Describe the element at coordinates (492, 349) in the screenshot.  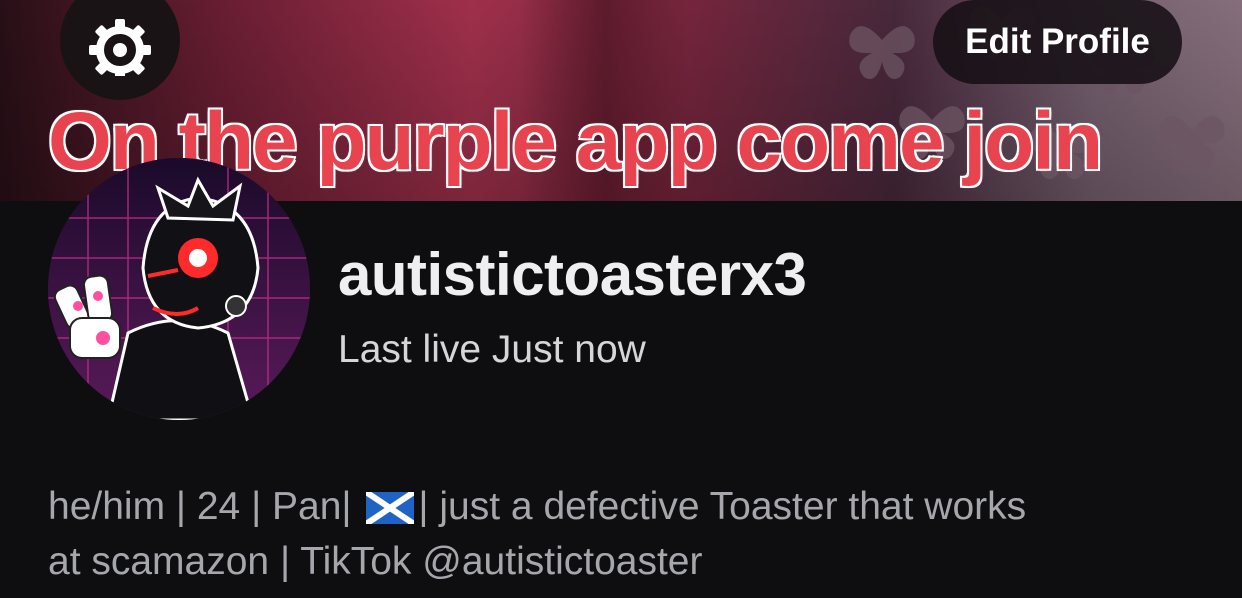
I see `last-live-status: Last live Just now` at that location.